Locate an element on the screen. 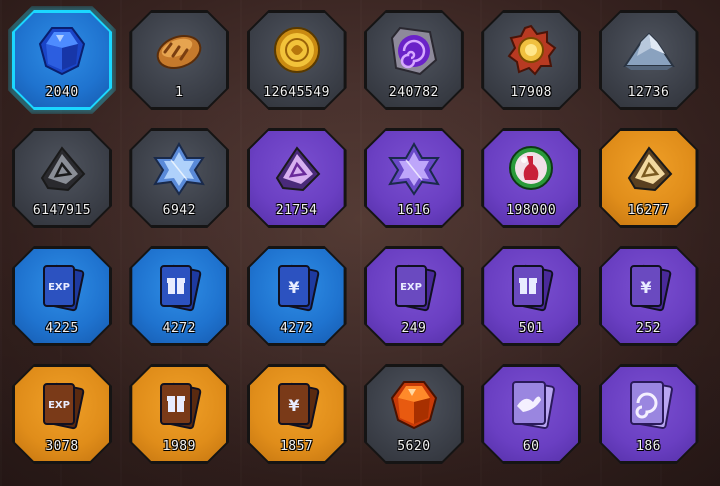 This screenshot has width=720, height=486. item-slot-exp-card-purple: EXP 249 is located at coordinates (413, 296).